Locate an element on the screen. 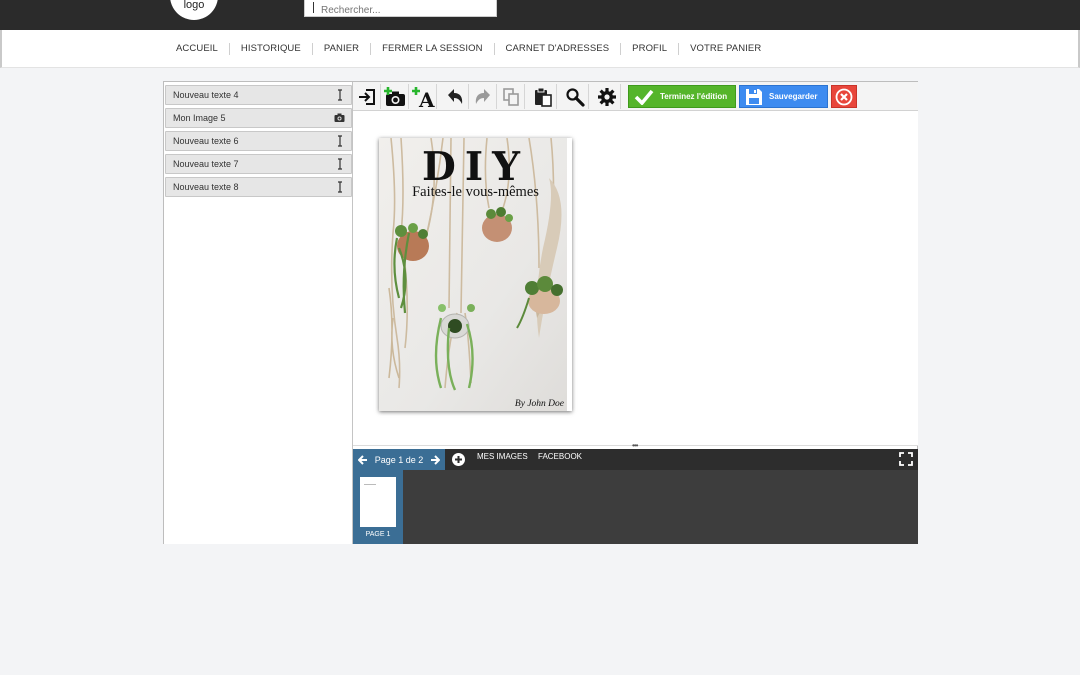 The width and height of the screenshot is (1080, 675). logo: logo is located at coordinates (194, 10).